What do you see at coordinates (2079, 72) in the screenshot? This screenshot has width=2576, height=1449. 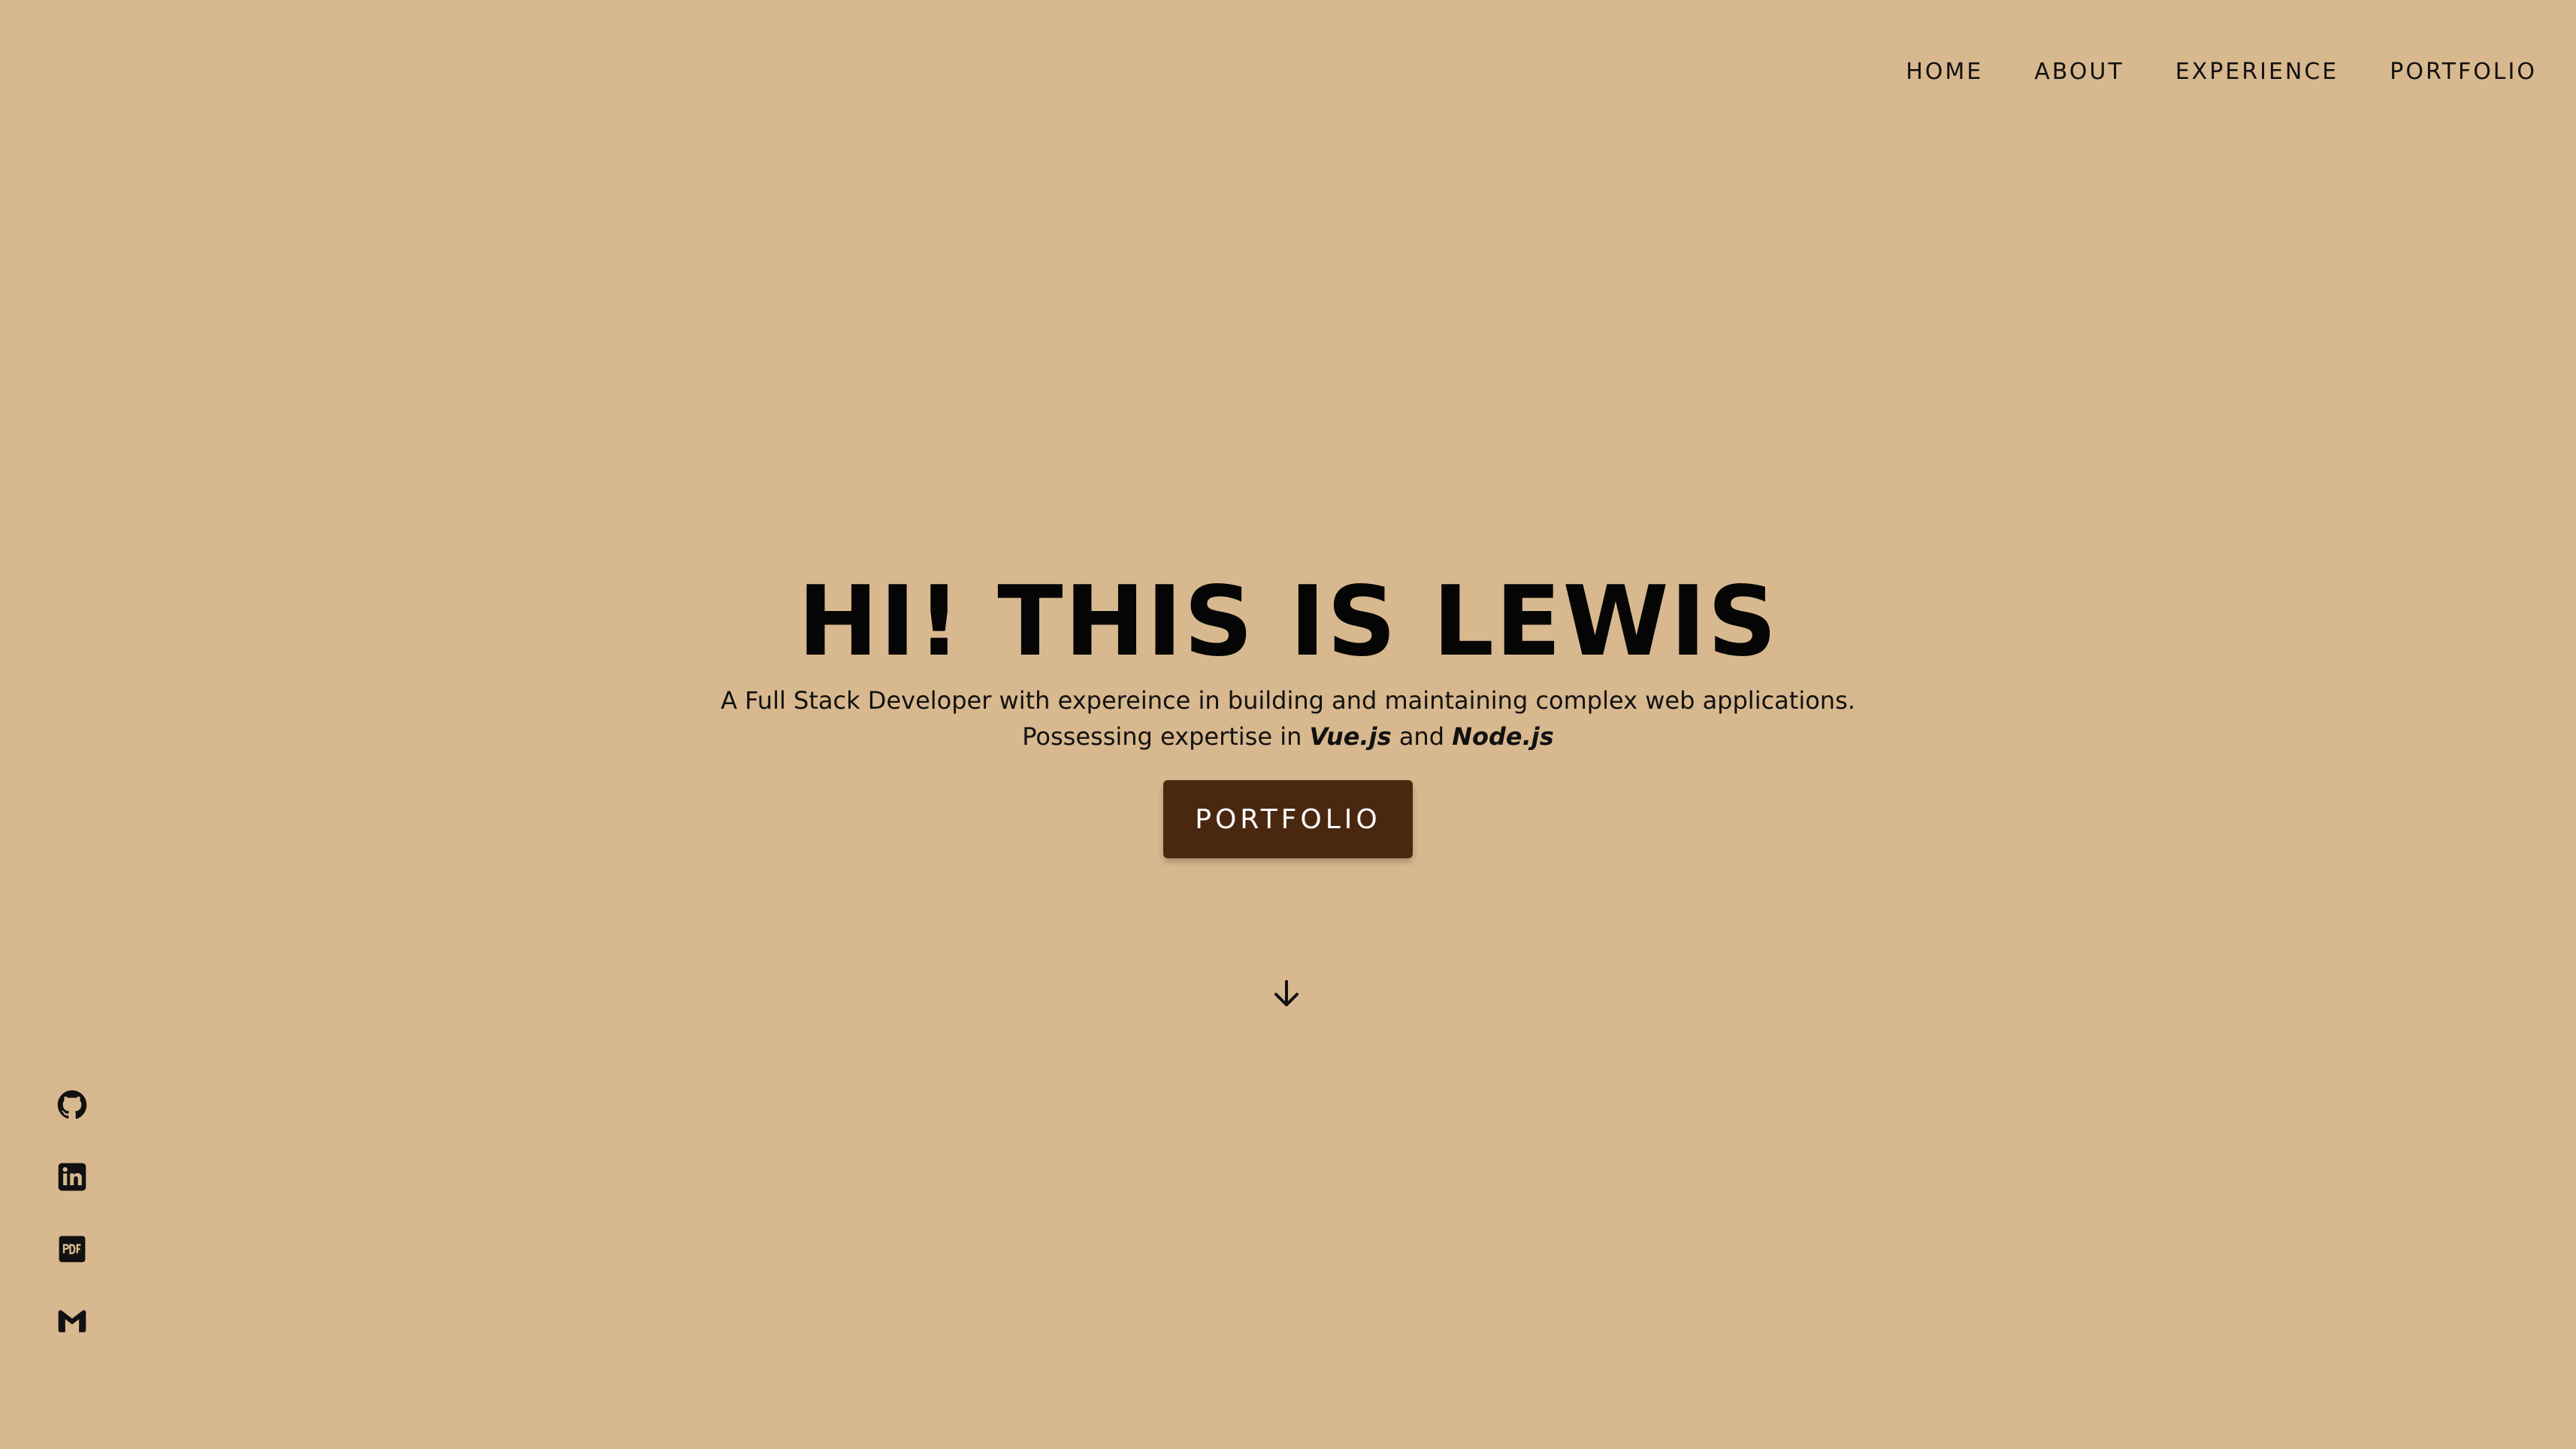 I see `nav-about-link: ABOUT` at bounding box center [2079, 72].